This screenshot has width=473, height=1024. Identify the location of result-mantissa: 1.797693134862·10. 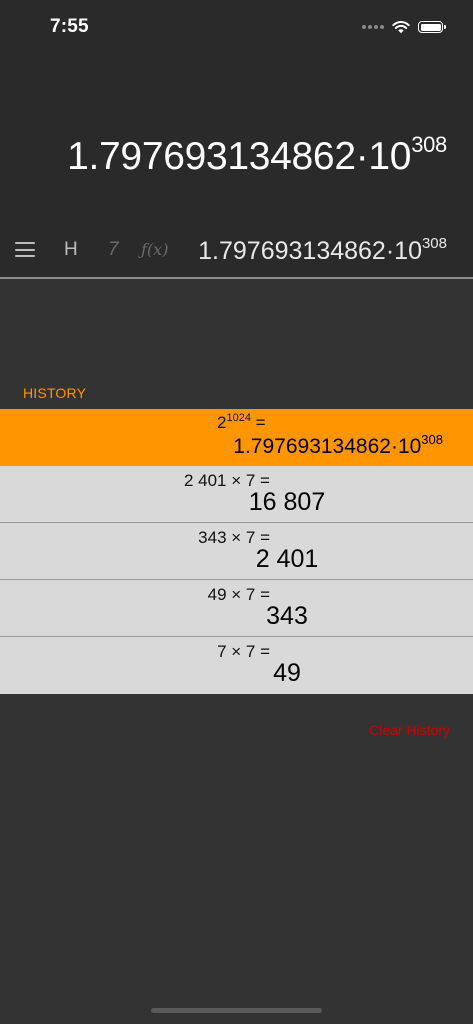
(327, 446).